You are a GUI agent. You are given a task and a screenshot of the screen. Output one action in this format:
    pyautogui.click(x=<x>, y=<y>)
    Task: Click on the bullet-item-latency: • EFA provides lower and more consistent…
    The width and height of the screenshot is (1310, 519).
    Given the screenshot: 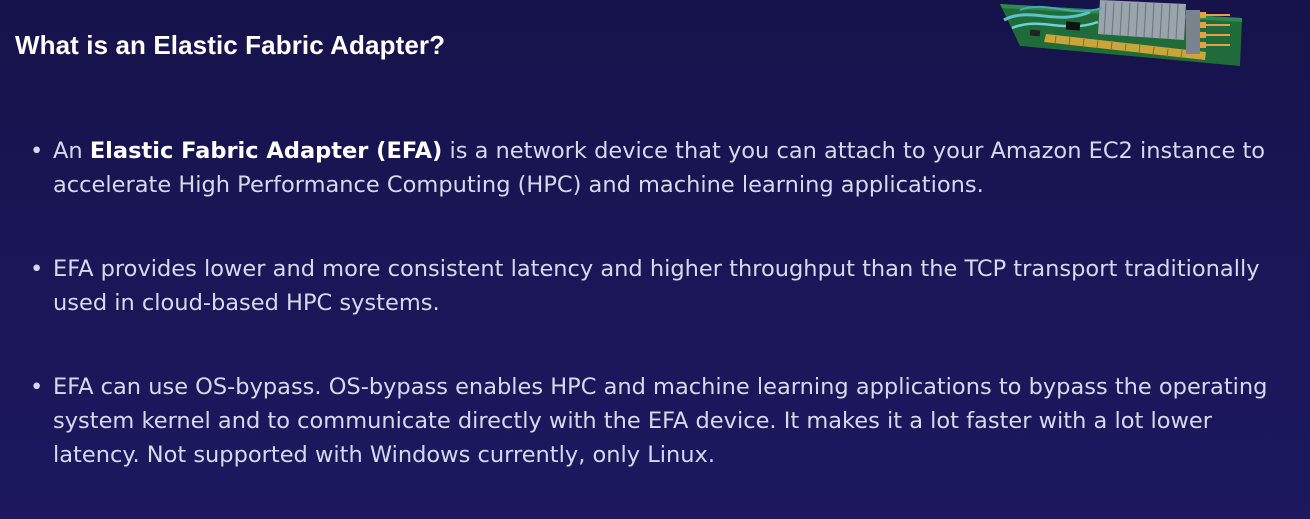 What is the action you would take?
    pyautogui.click(x=655, y=286)
    